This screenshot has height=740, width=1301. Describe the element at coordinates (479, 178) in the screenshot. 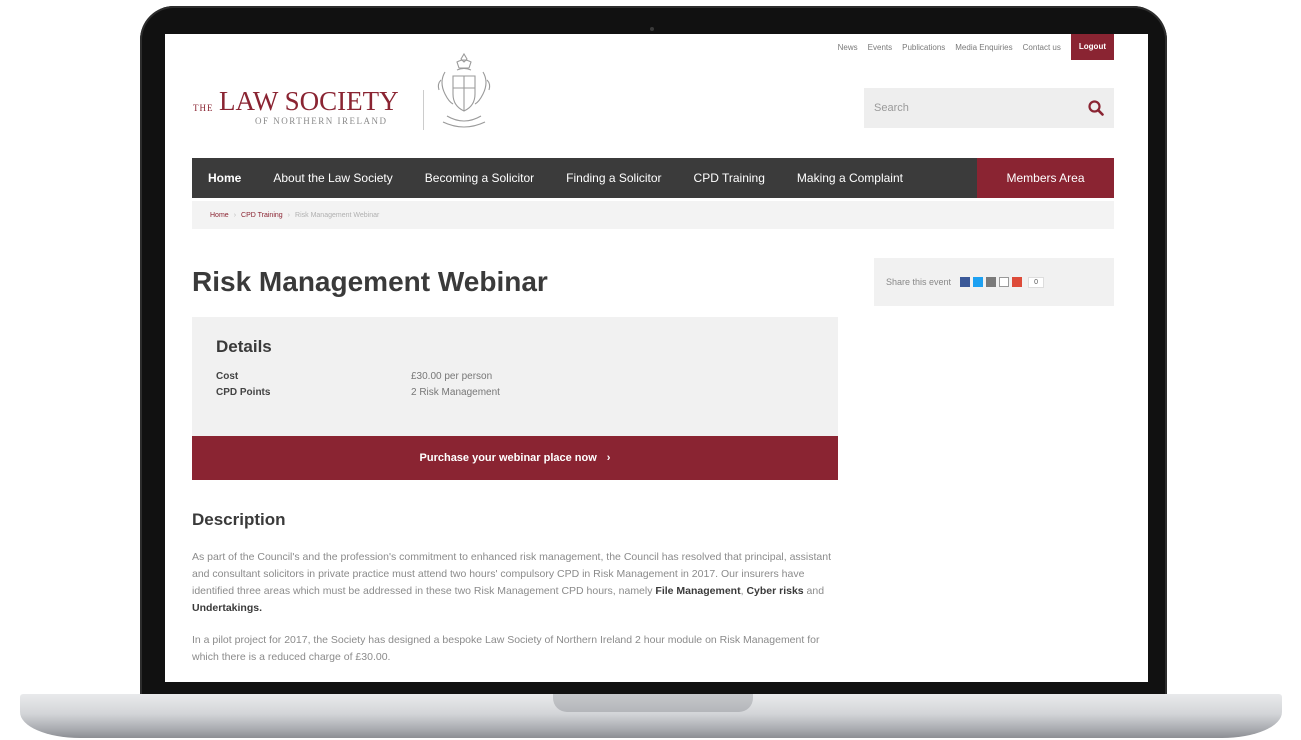

I see `nav-becoming-solicitor: Becoming a Solicitor` at that location.